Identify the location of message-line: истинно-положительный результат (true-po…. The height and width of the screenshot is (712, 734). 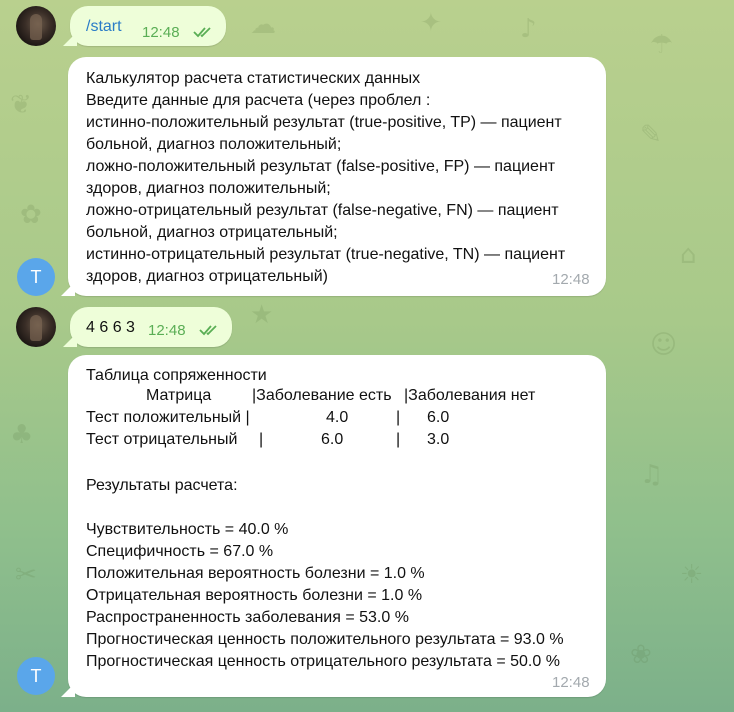
(324, 122).